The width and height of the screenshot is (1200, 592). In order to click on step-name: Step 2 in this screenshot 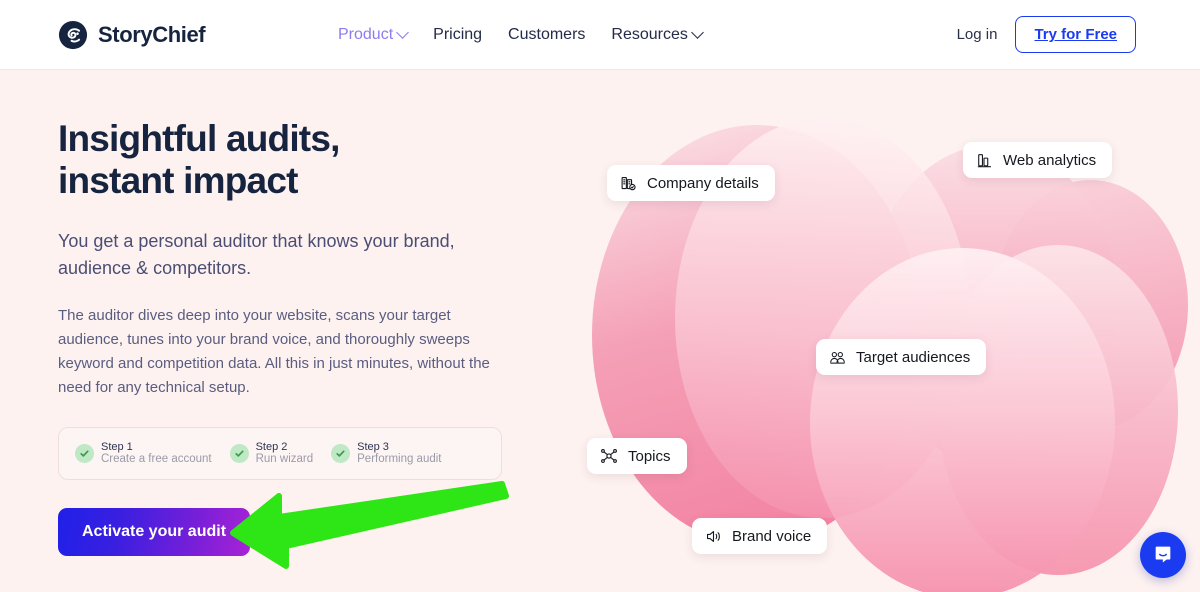, I will do `click(271, 446)`.